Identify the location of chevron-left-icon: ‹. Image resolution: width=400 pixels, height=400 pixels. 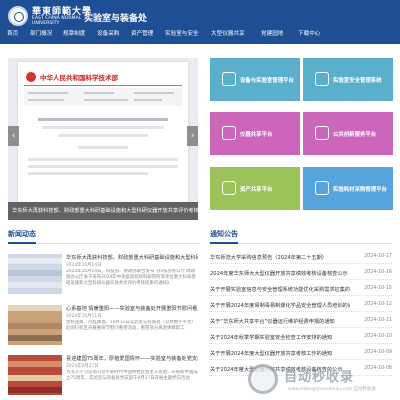
(13, 136).